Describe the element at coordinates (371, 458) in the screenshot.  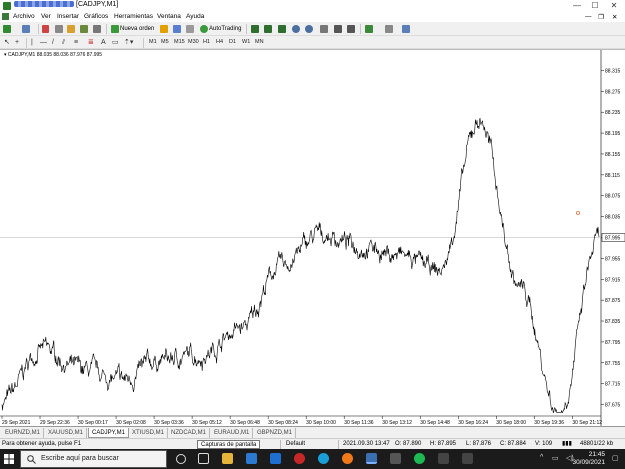
I see `metatrader-taskbar-icon` at that location.